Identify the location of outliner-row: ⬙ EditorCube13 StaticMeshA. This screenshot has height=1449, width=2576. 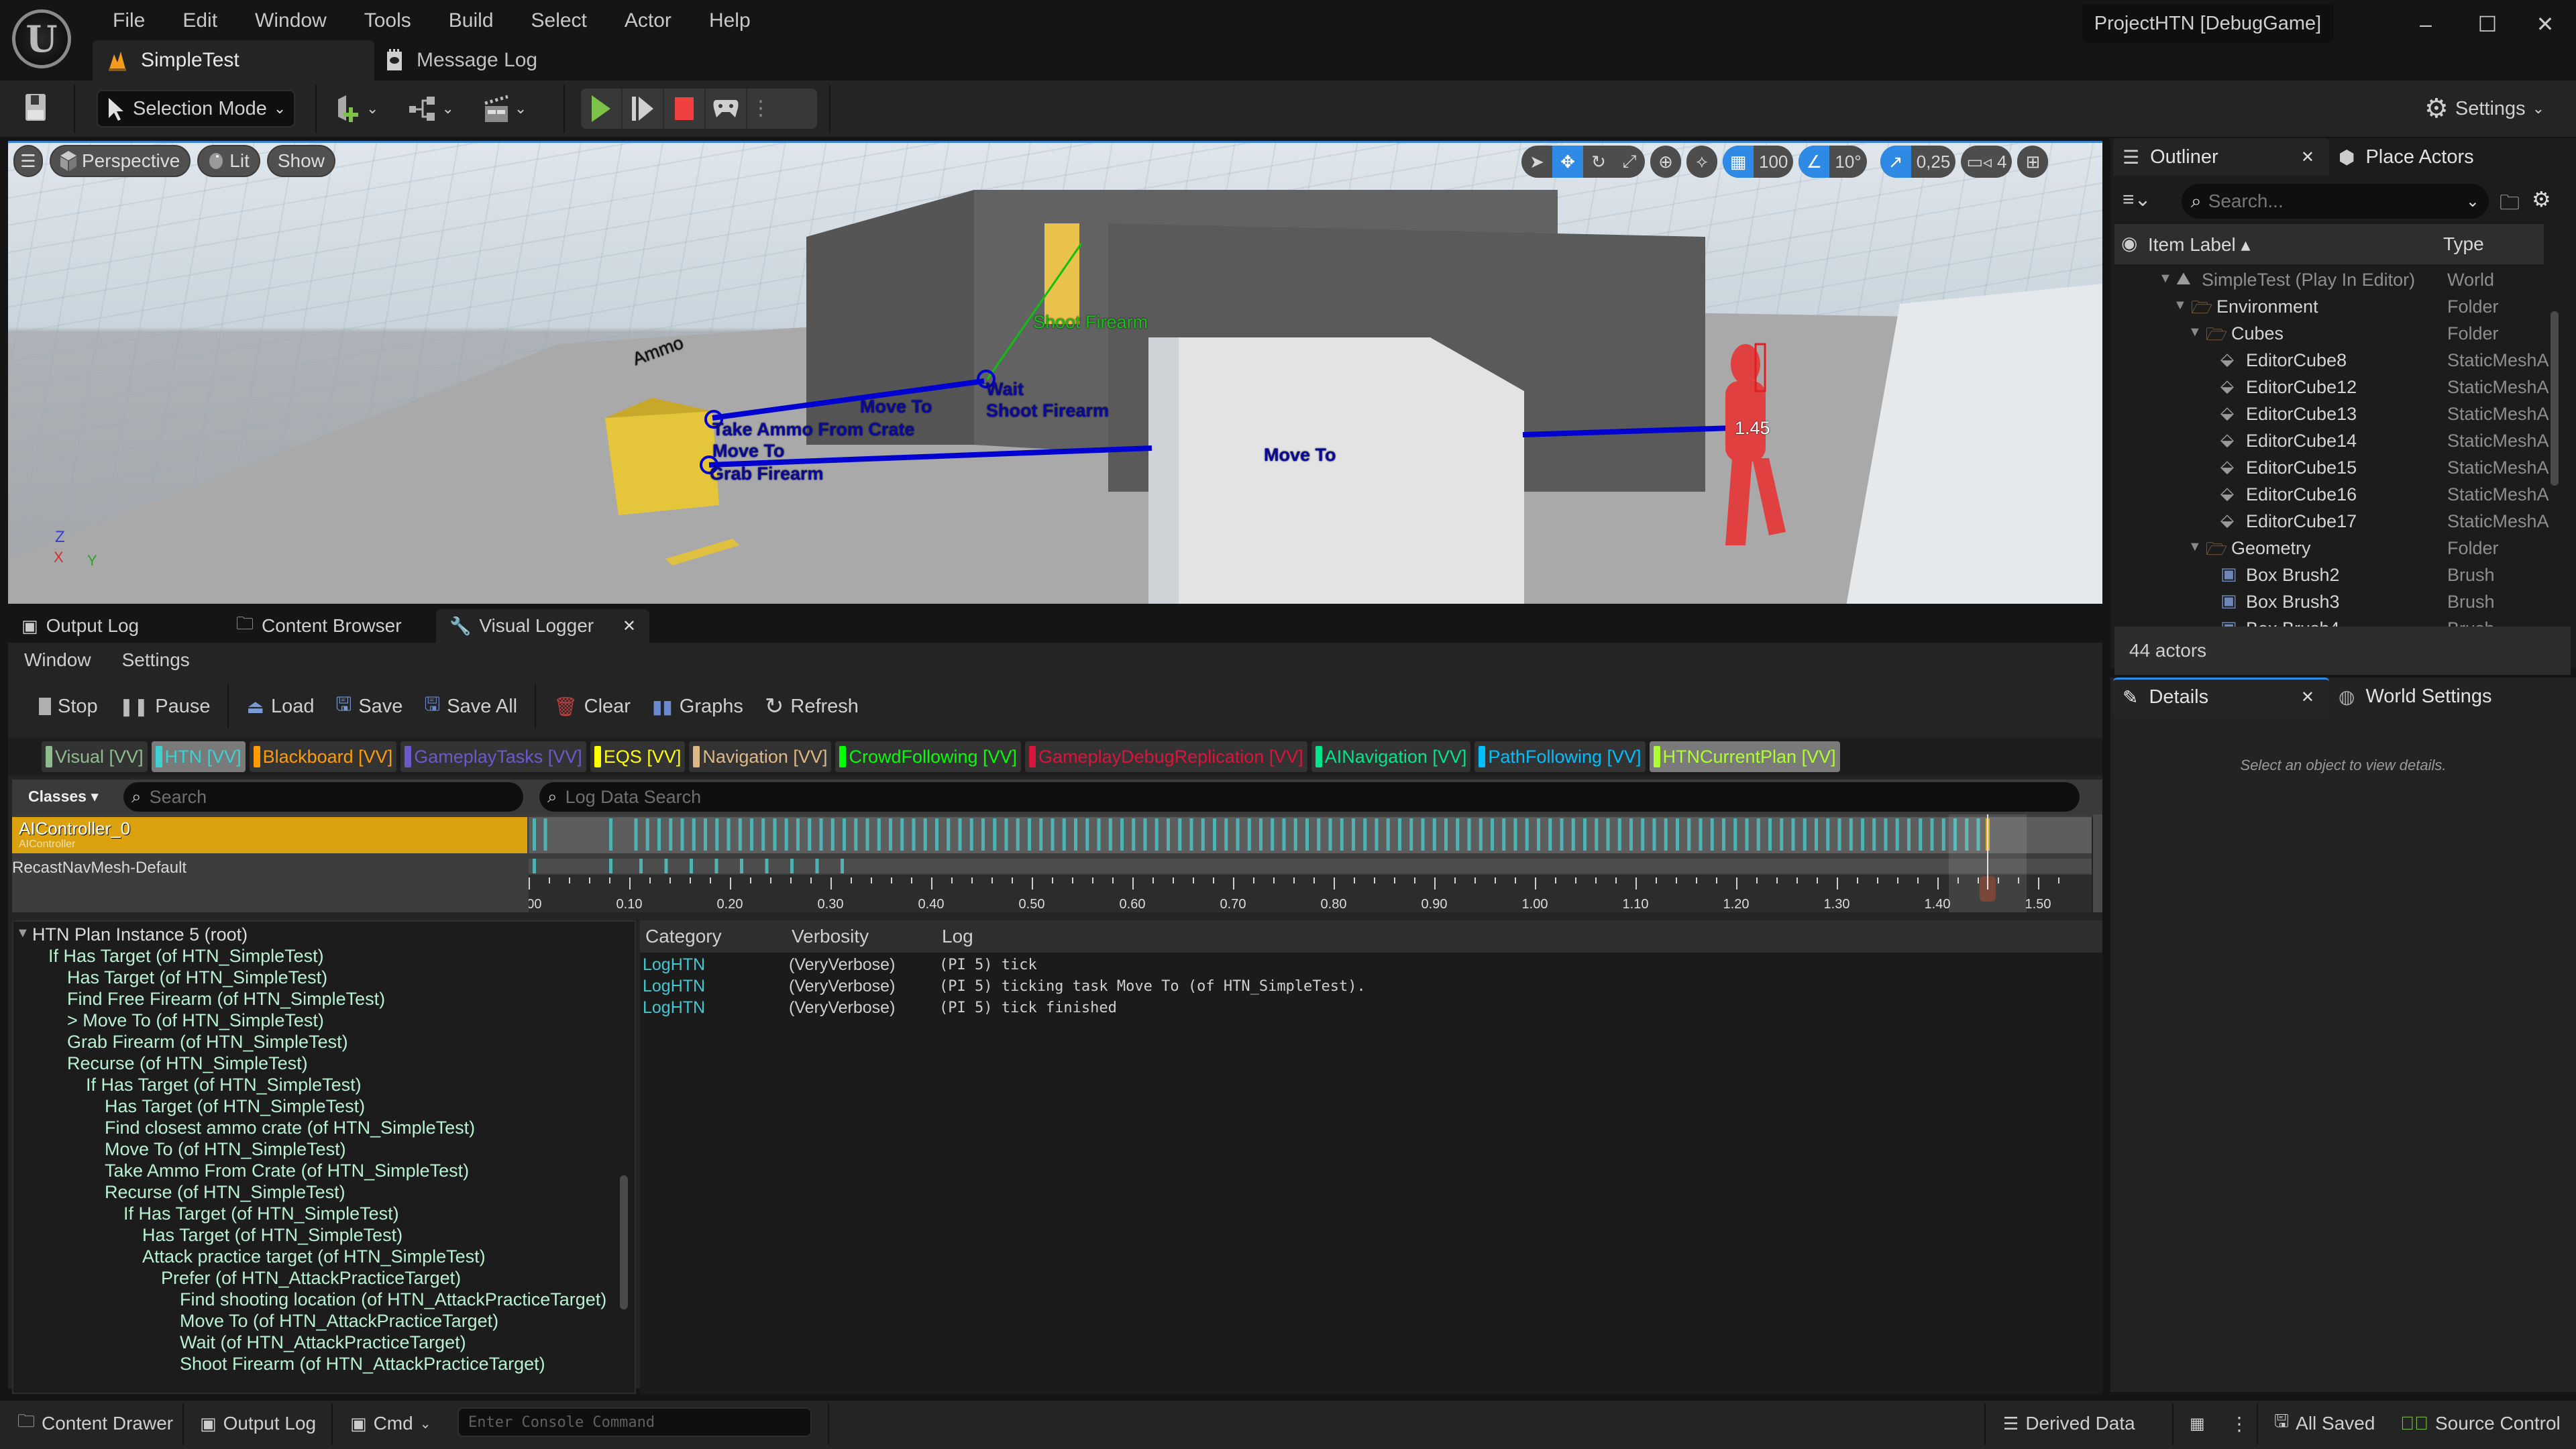
(2331, 414).